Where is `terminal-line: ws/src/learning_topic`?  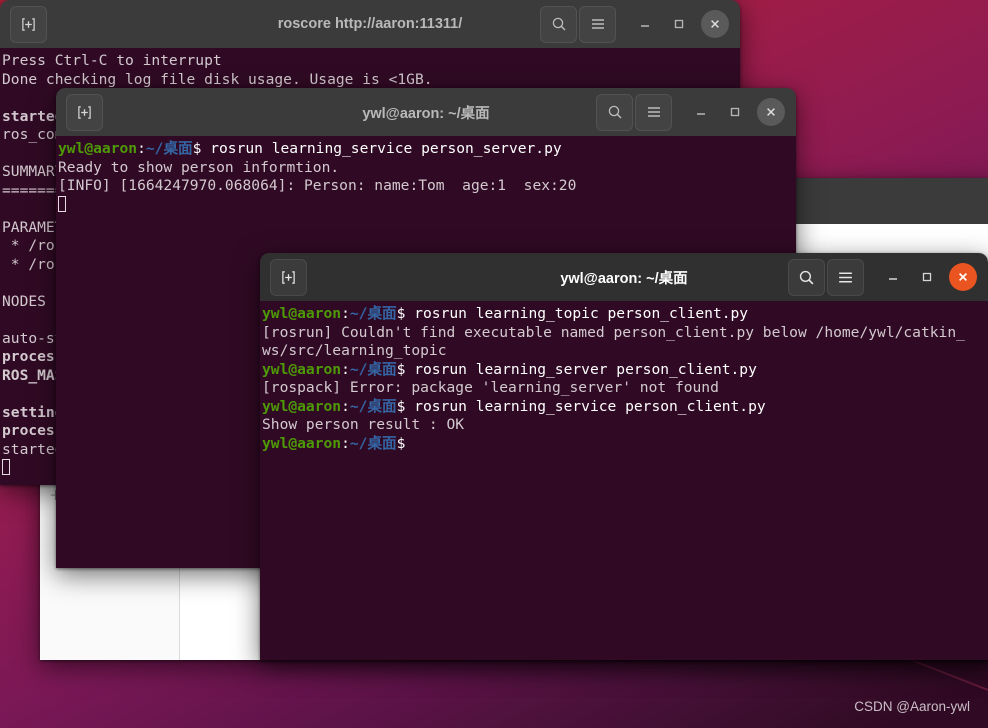
terminal-line: ws/src/learning_topic is located at coordinates (354, 350).